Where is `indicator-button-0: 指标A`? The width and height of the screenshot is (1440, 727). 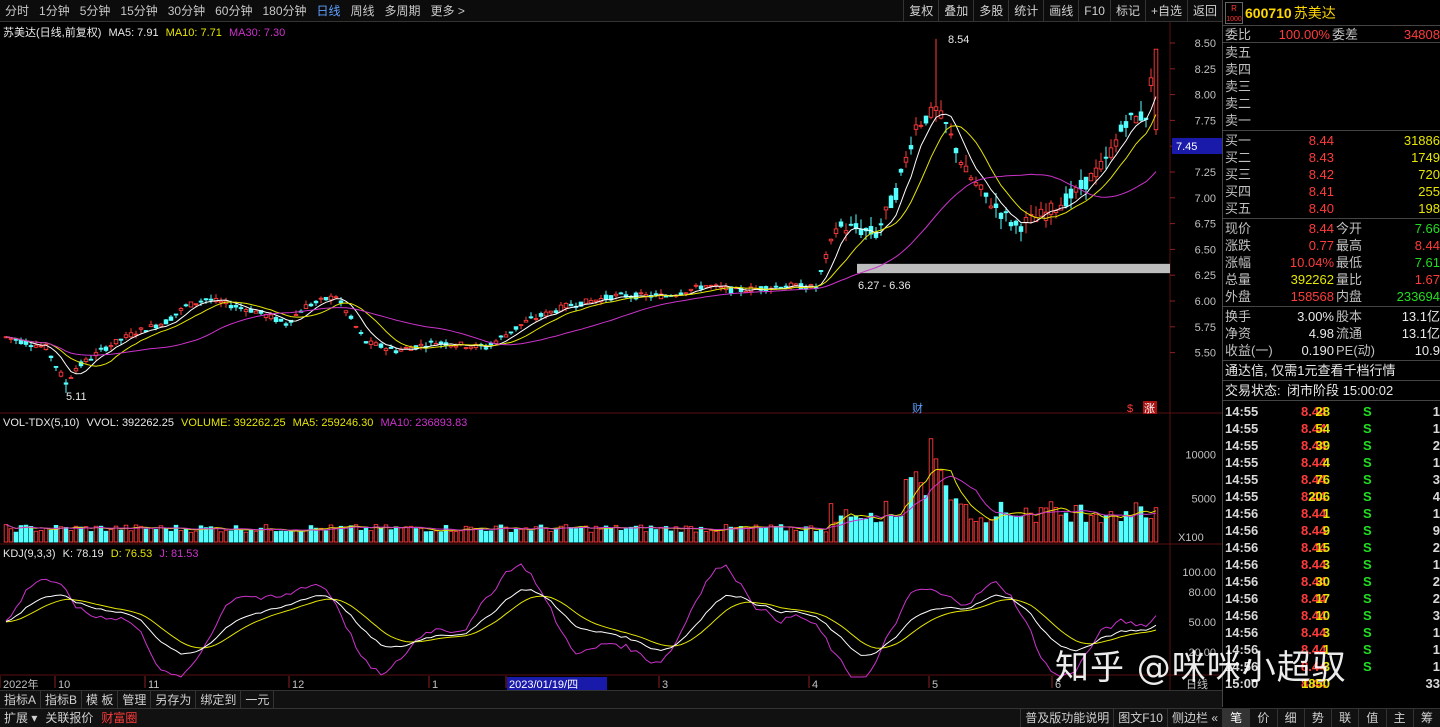
indicator-button-0: 指标A is located at coordinates (21, 699).